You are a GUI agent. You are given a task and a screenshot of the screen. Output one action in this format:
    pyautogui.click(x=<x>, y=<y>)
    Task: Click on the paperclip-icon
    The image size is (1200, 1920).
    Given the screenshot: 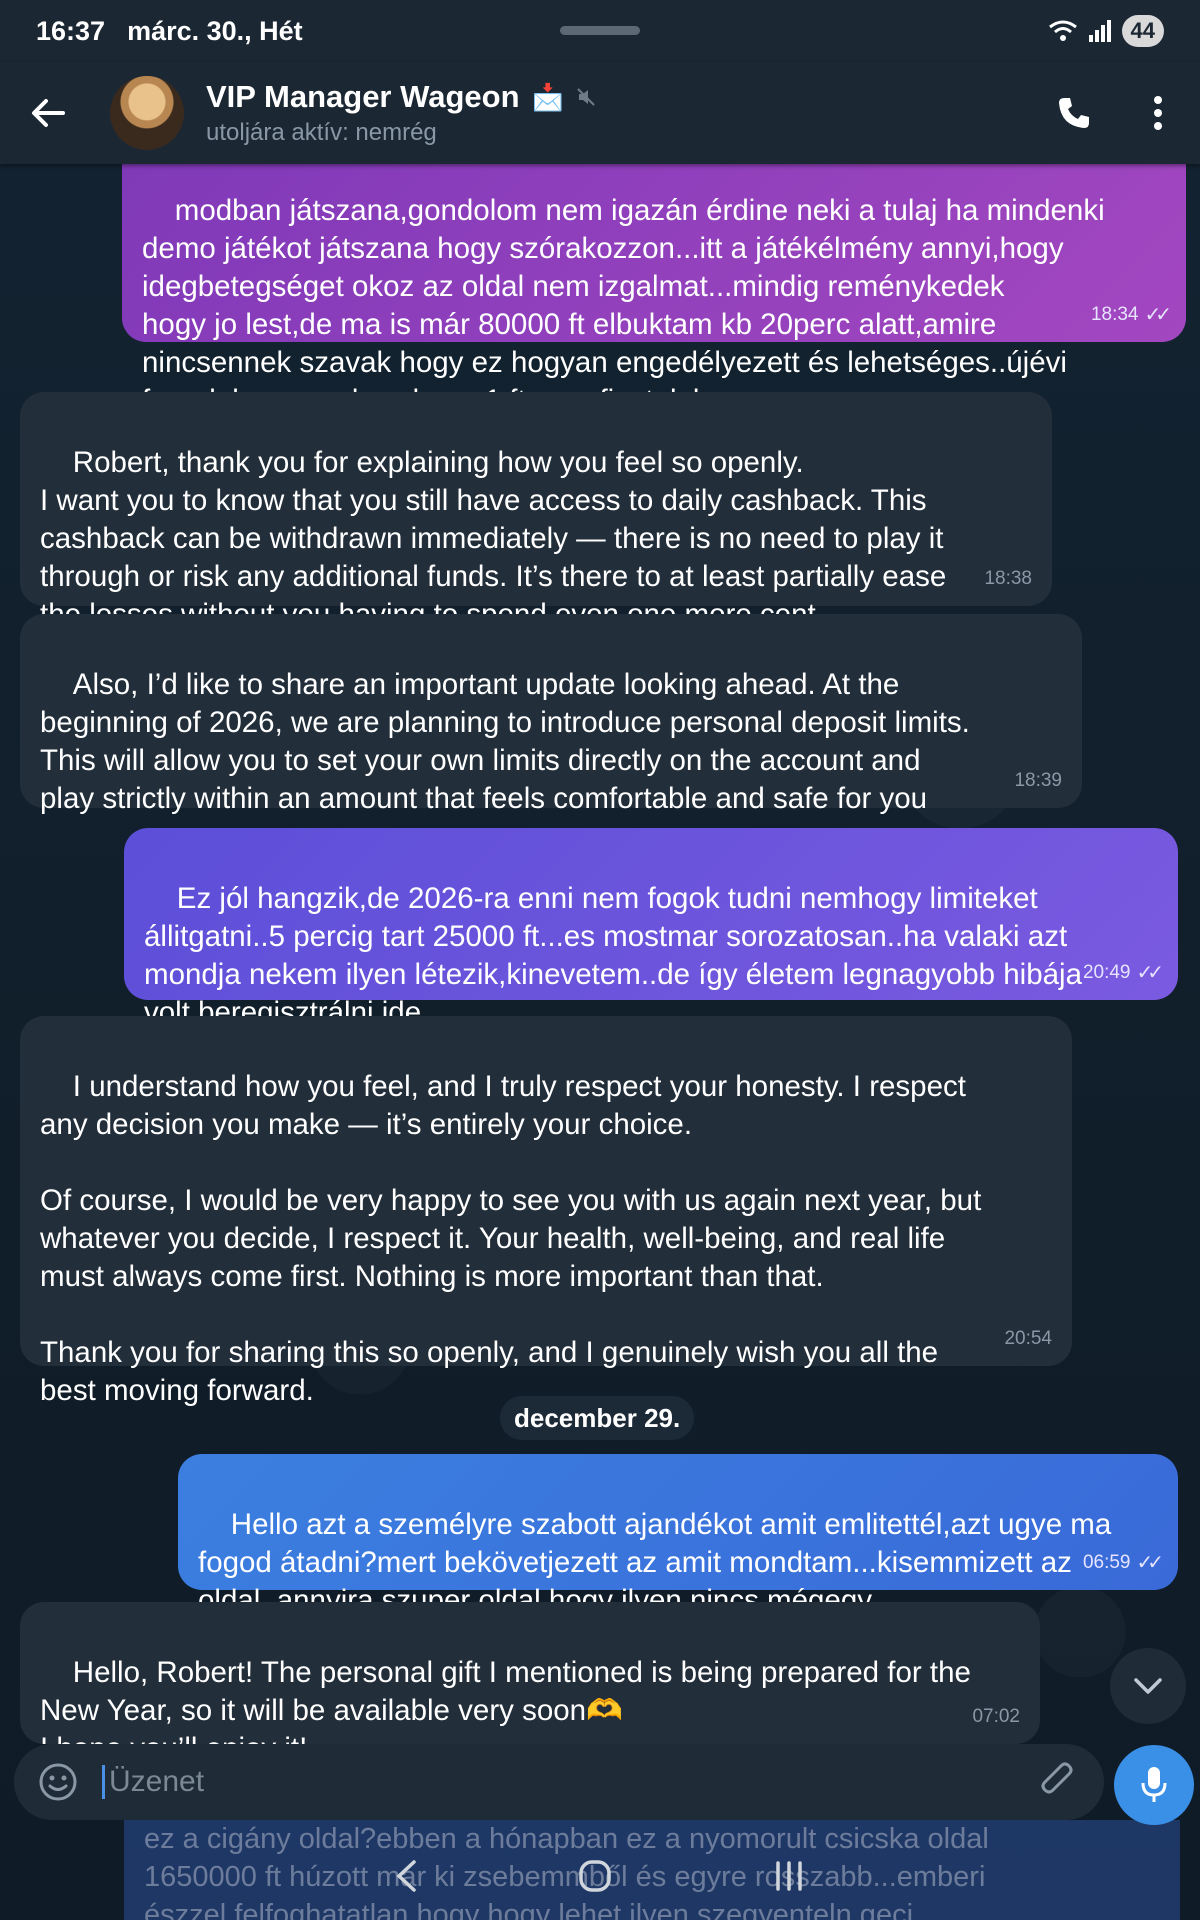 What is the action you would take?
    pyautogui.click(x=1057, y=1778)
    